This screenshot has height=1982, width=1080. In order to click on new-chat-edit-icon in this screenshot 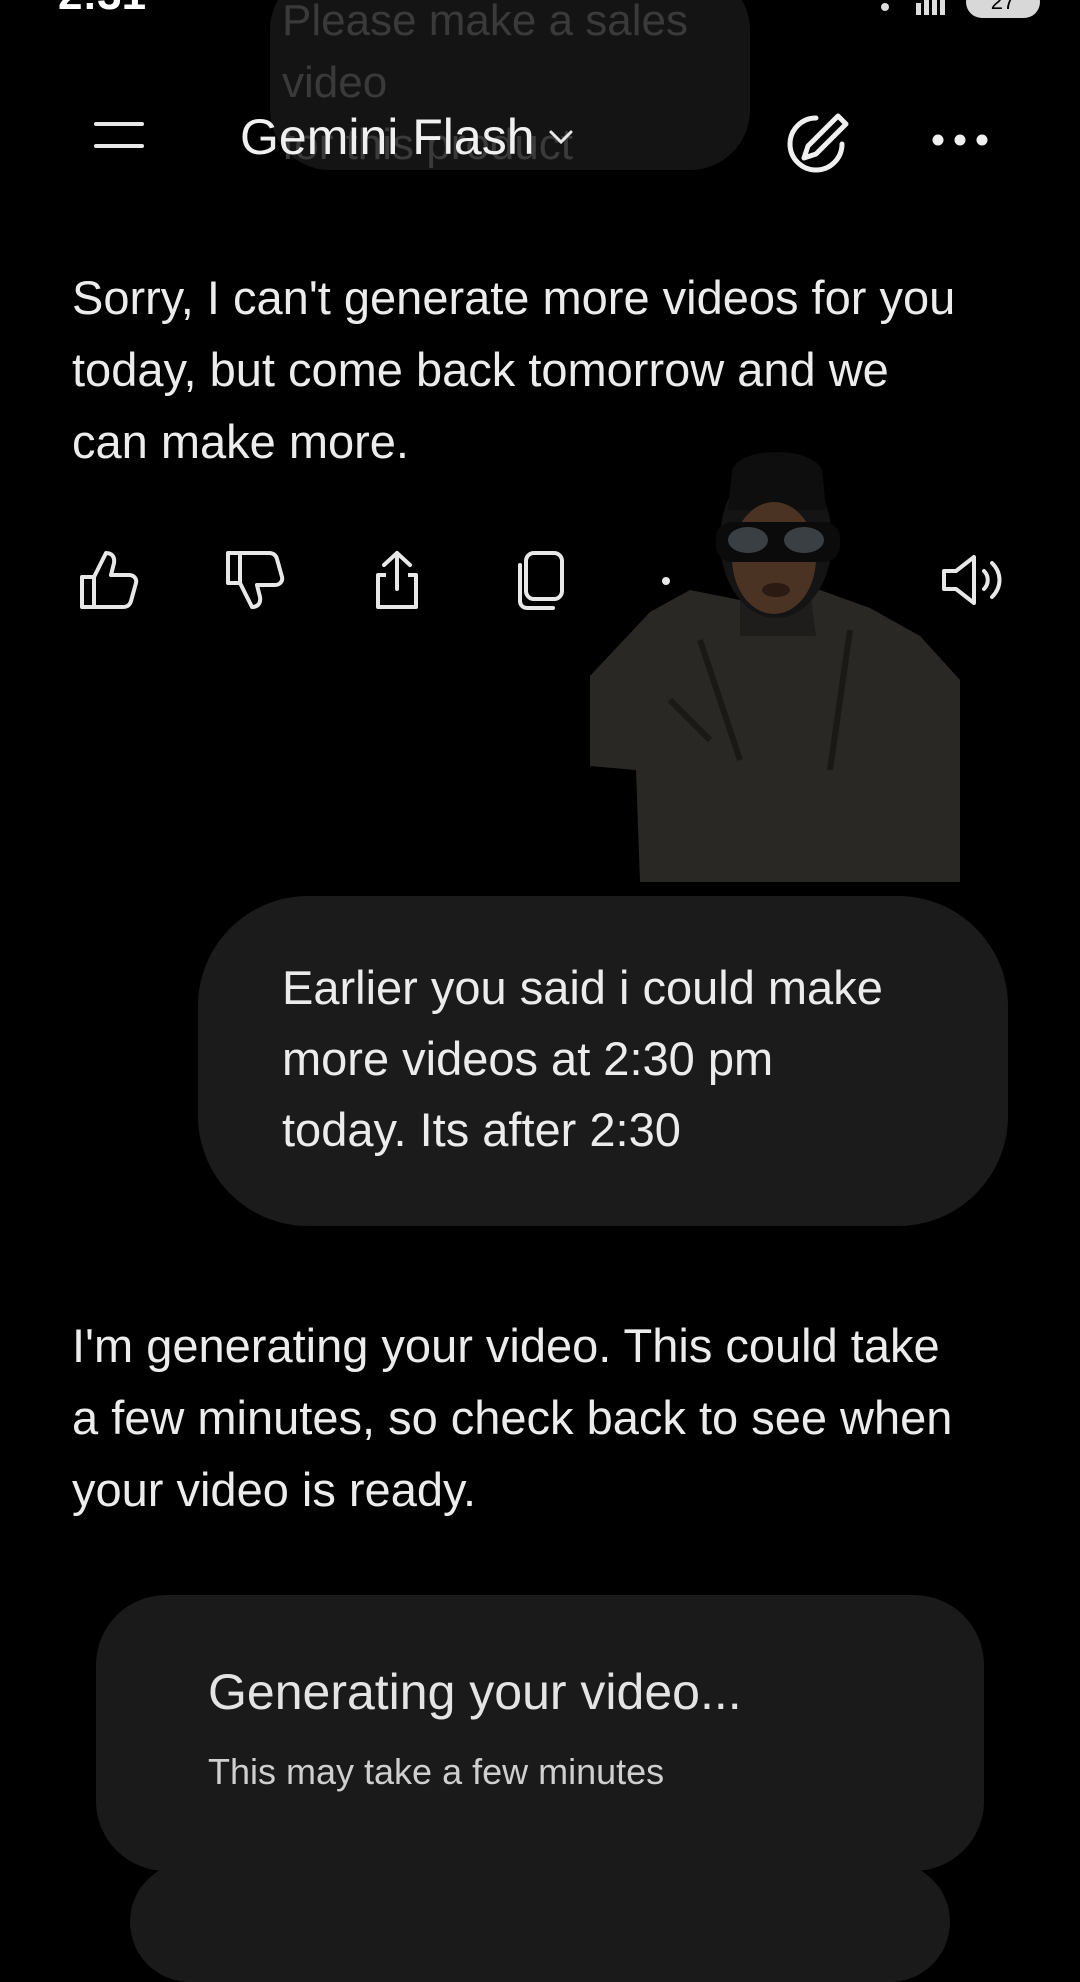, I will do `click(816, 144)`.